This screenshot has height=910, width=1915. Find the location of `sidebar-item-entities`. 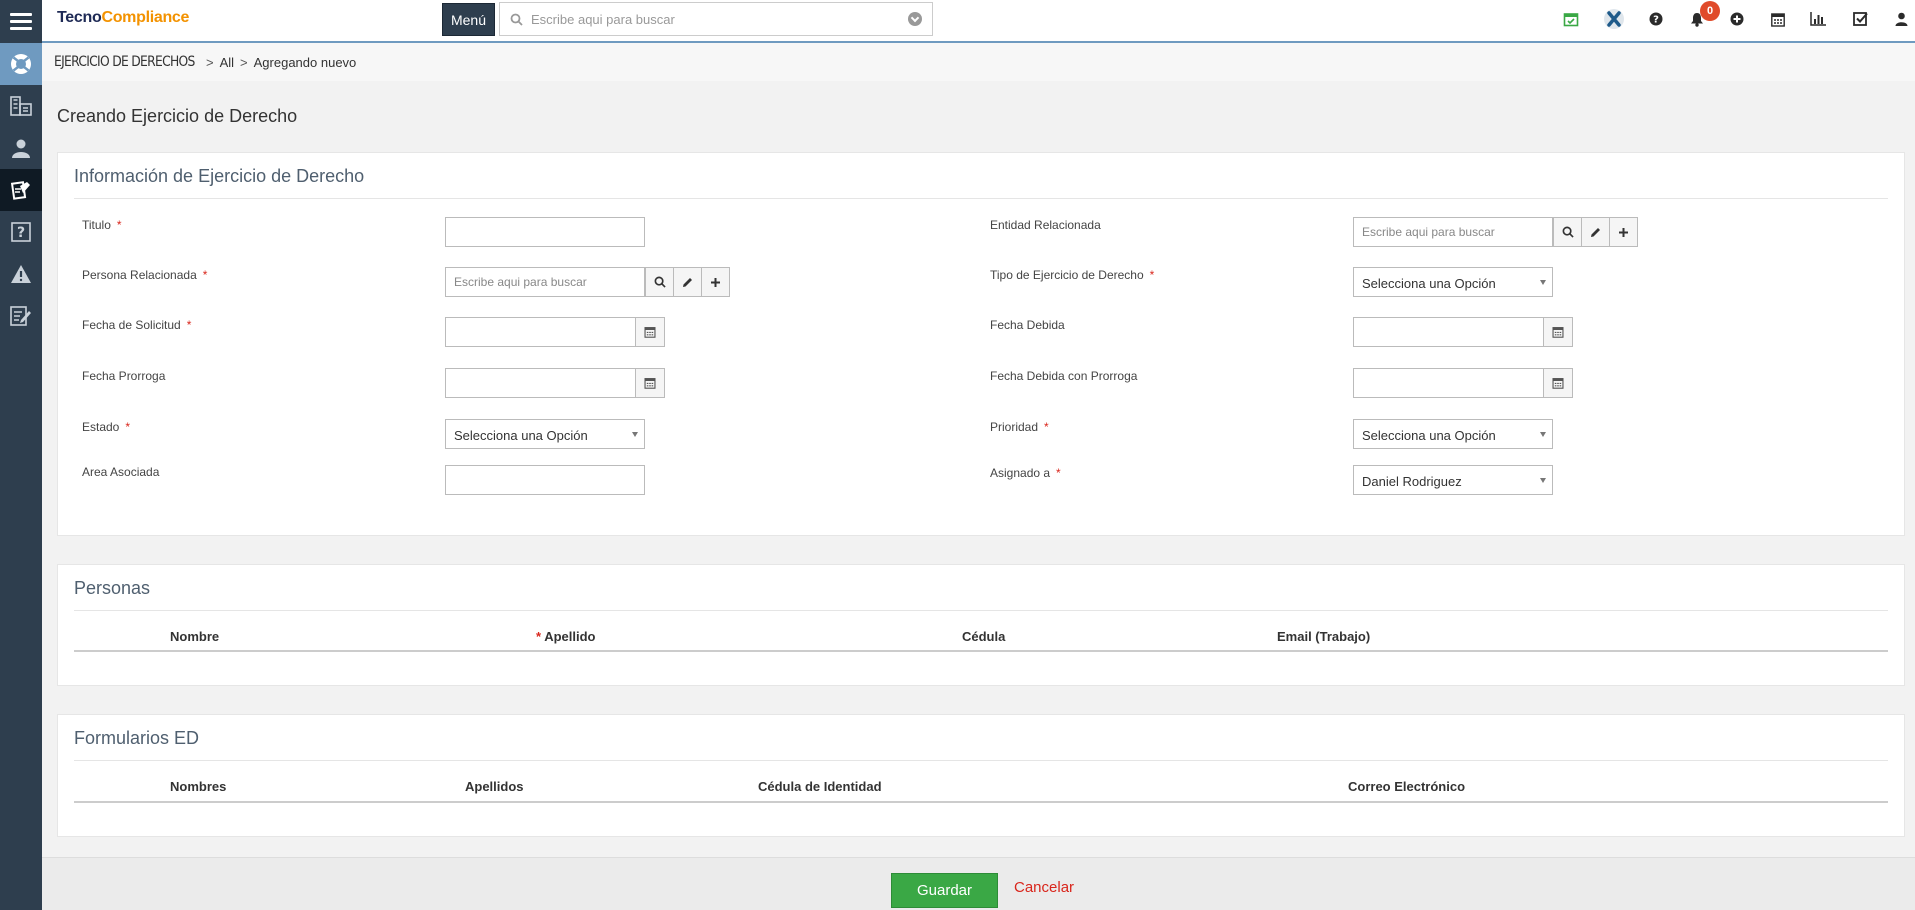

sidebar-item-entities is located at coordinates (21, 106).